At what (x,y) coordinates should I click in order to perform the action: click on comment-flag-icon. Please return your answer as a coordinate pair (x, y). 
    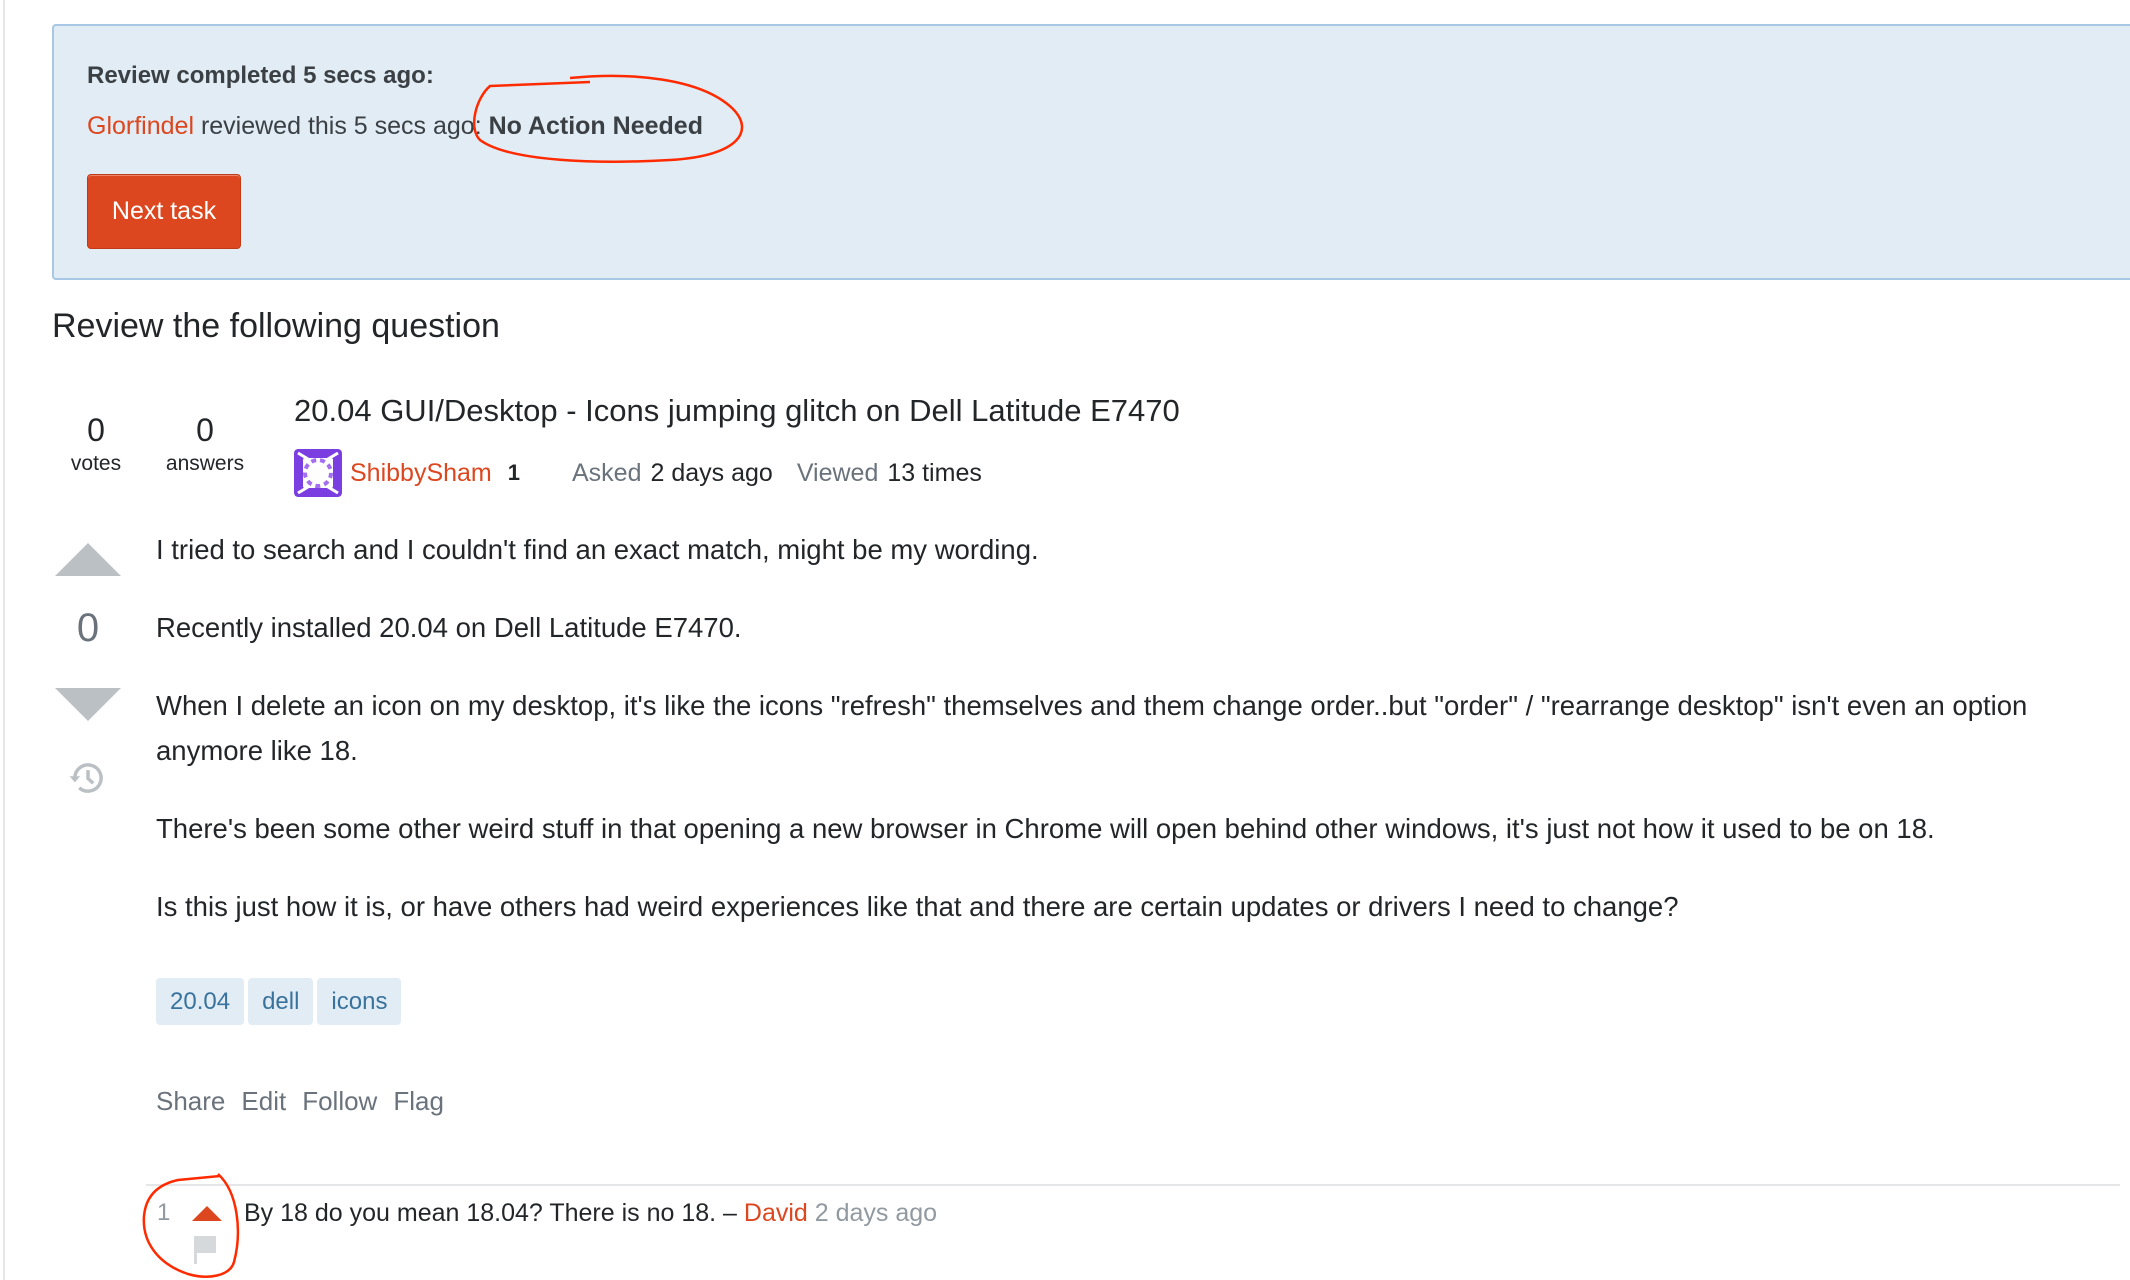
    Looking at the image, I should click on (205, 1250).